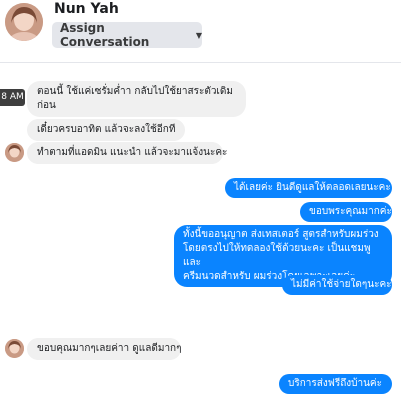  I want to click on message-bubble-outgoing: ไม่มีค่าใช้จ่ายใดๆนะคะ, so click(337, 285).